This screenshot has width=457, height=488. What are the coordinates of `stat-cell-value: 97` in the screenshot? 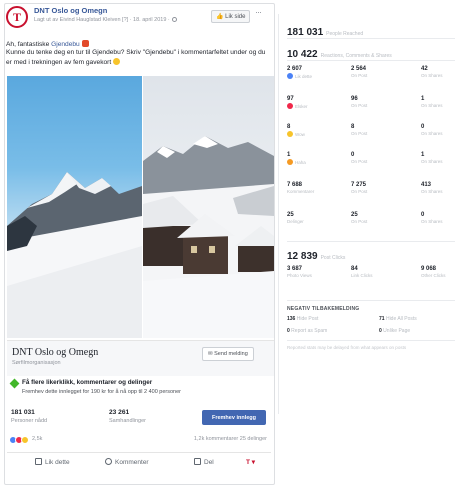 It's located at (290, 99).